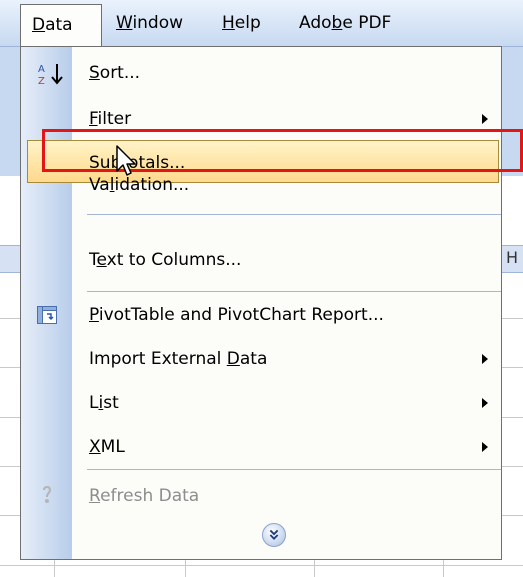  Describe the element at coordinates (345, 23) in the screenshot. I see `menu-adobe-pdf: Adobe PDF` at that location.